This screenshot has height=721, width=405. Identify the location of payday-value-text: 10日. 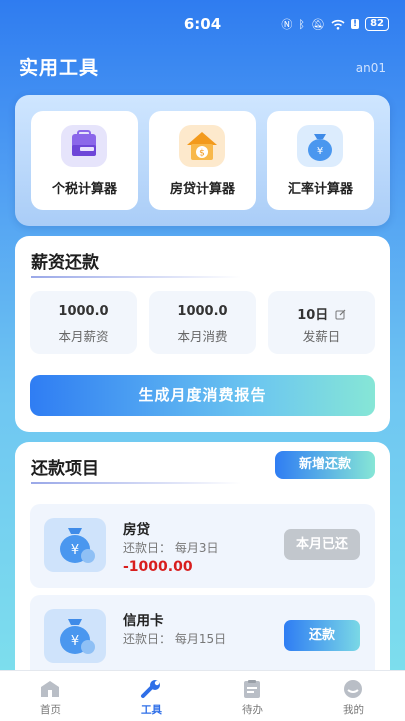
(313, 315).